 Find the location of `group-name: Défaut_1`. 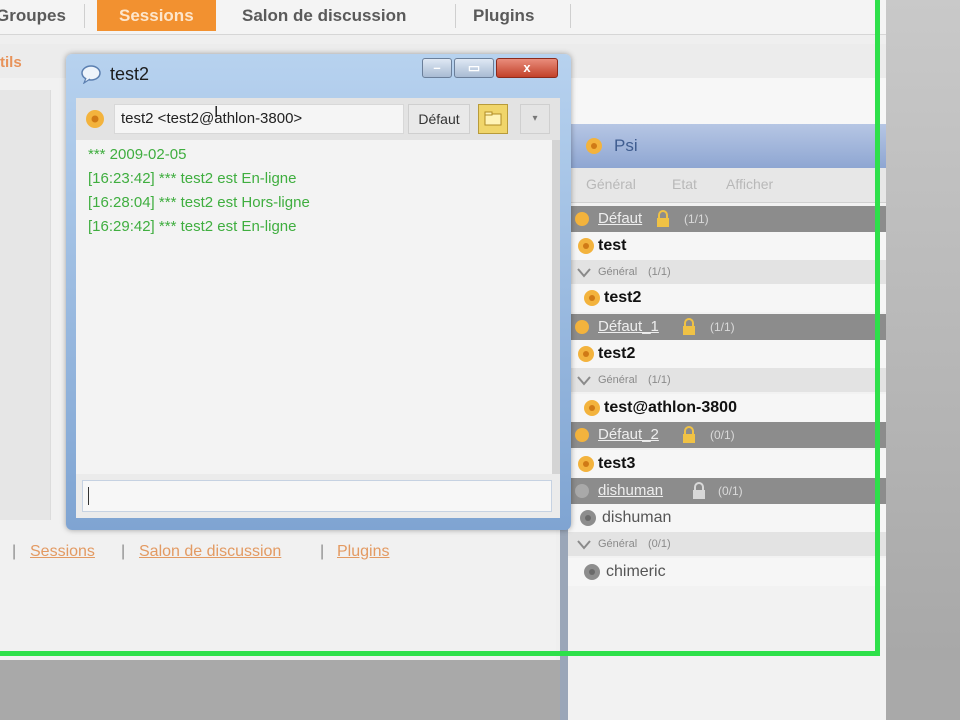

group-name: Défaut_1 is located at coordinates (628, 326).